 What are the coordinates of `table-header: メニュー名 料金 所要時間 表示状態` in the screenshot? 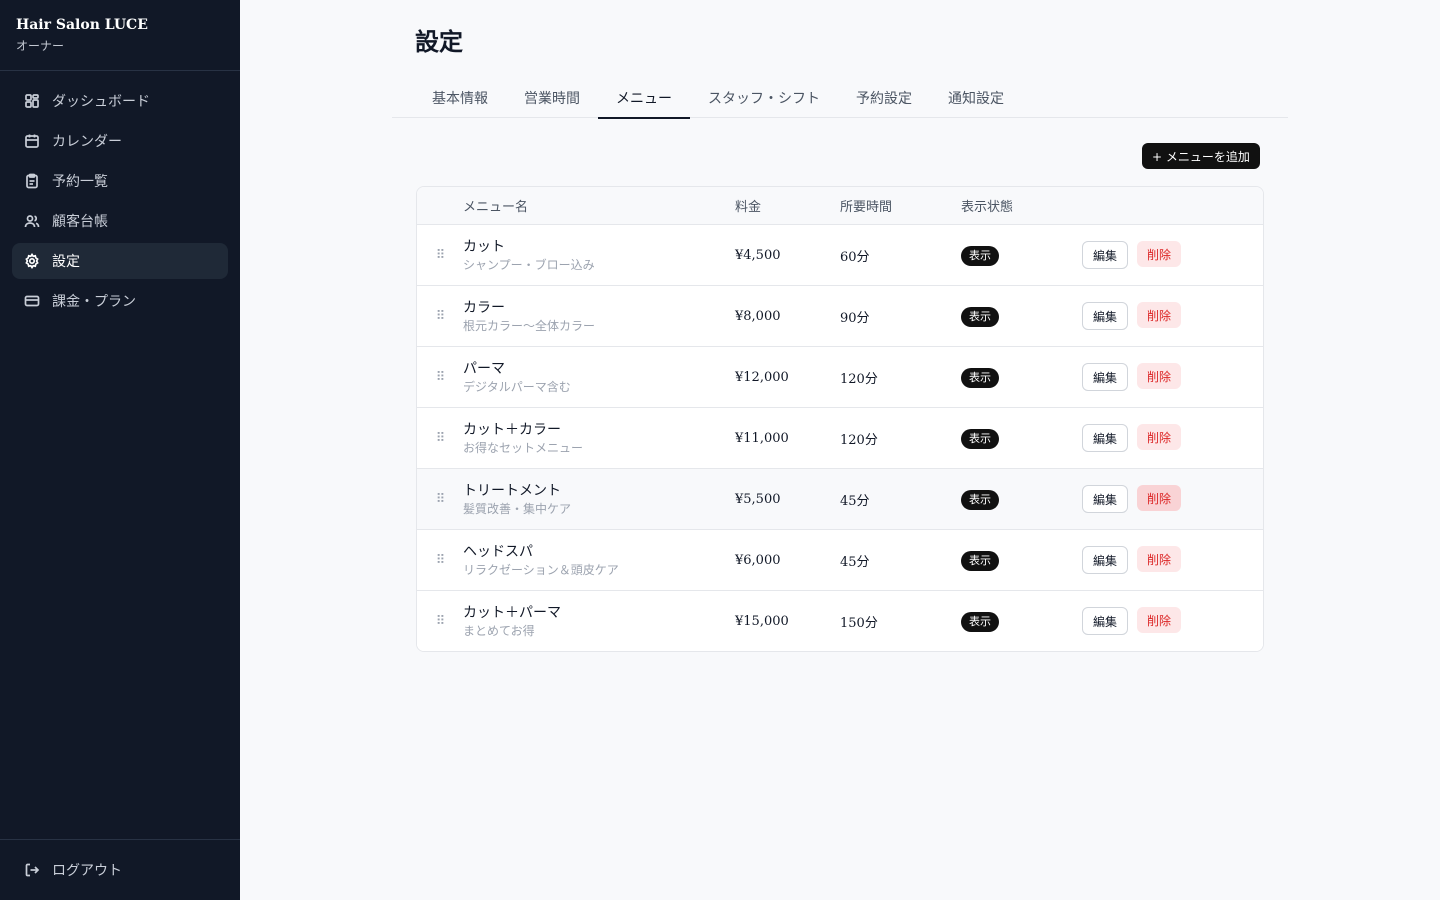 It's located at (840, 205).